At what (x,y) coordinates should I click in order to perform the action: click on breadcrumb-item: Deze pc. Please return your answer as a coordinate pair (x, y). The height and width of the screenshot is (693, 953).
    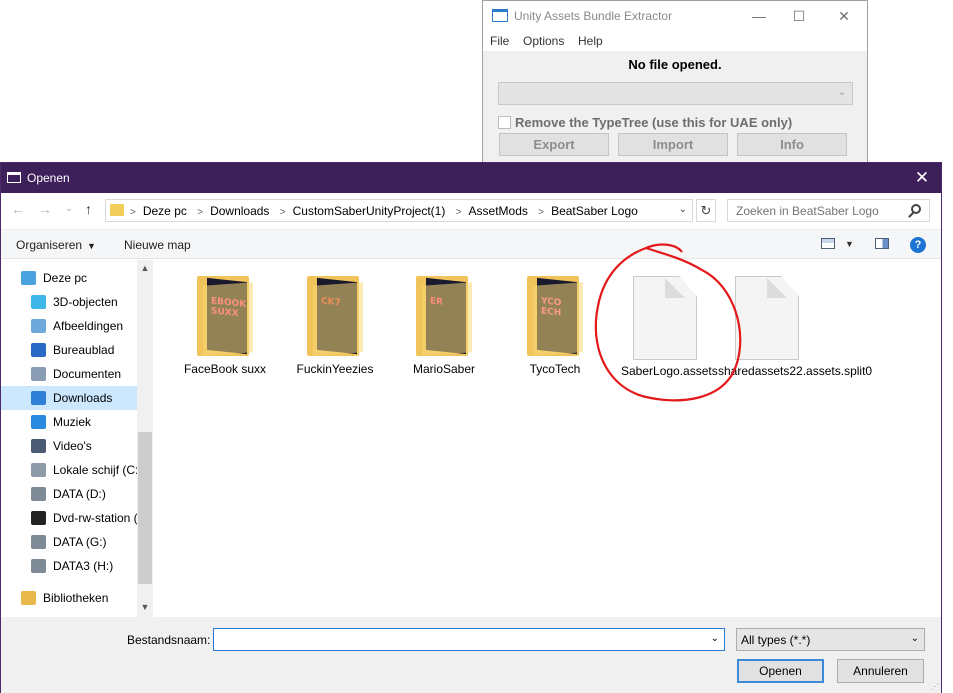
    Looking at the image, I should click on (165, 211).